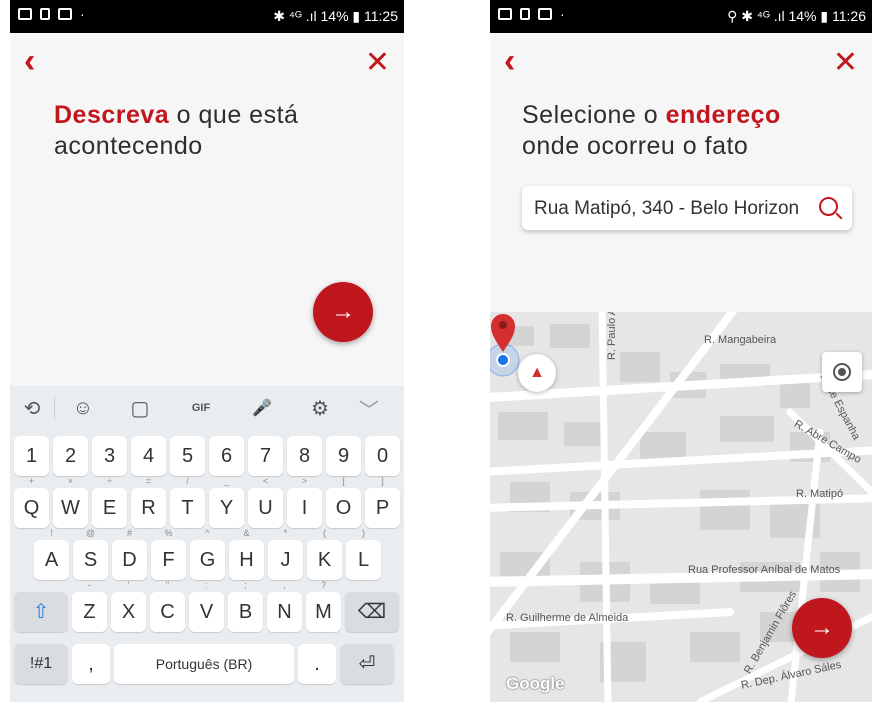 The width and height of the screenshot is (872, 702). What do you see at coordinates (343, 456) in the screenshot?
I see `key-9: 9` at bounding box center [343, 456].